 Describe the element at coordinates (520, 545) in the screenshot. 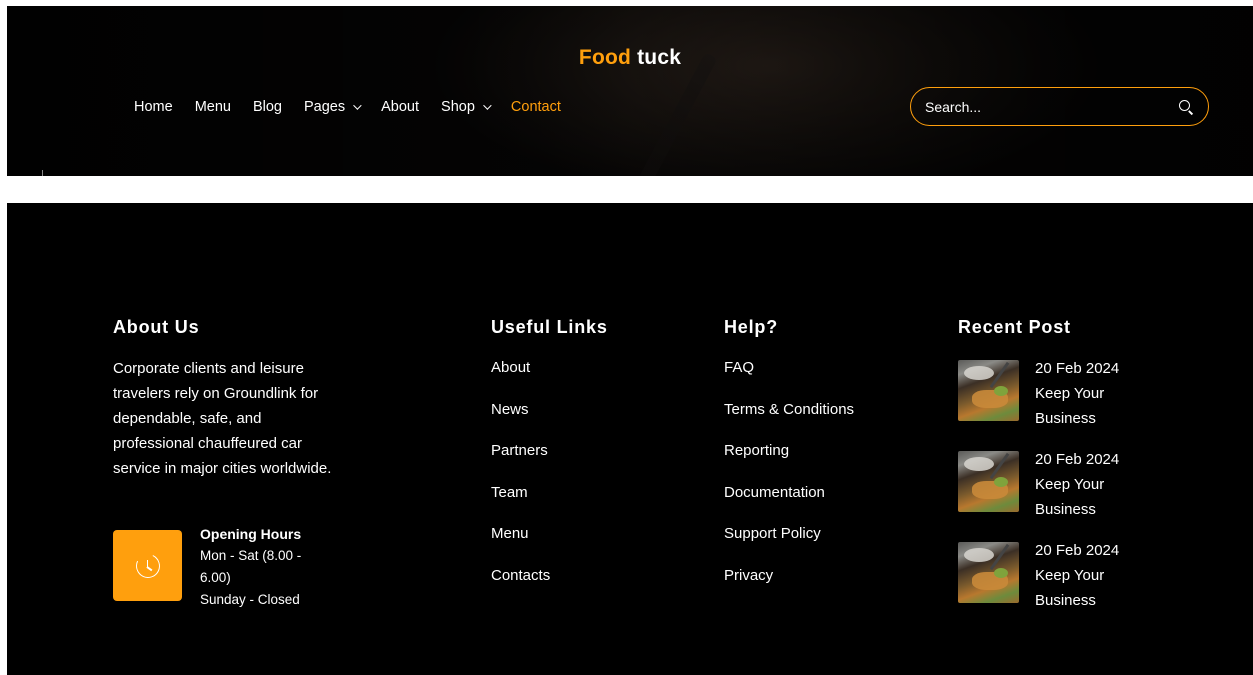

I see `footer-link-menu: Menu` at that location.